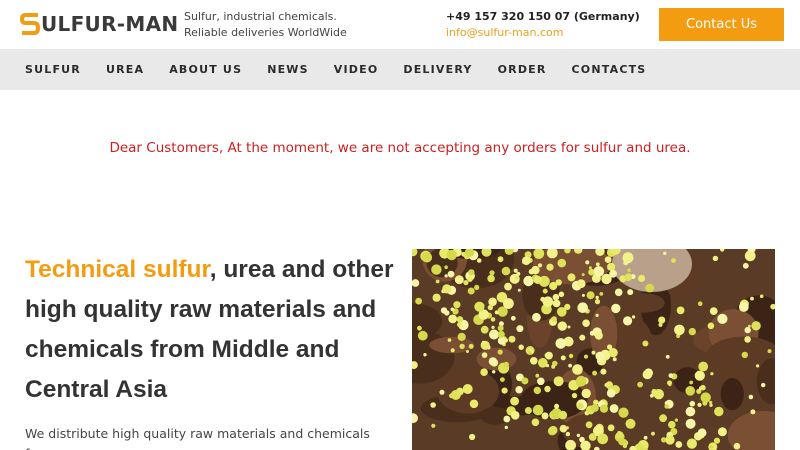 The height and width of the screenshot is (450, 800). What do you see at coordinates (543, 33) in the screenshot?
I see `email-link: info@sulfur-man.com` at bounding box center [543, 33].